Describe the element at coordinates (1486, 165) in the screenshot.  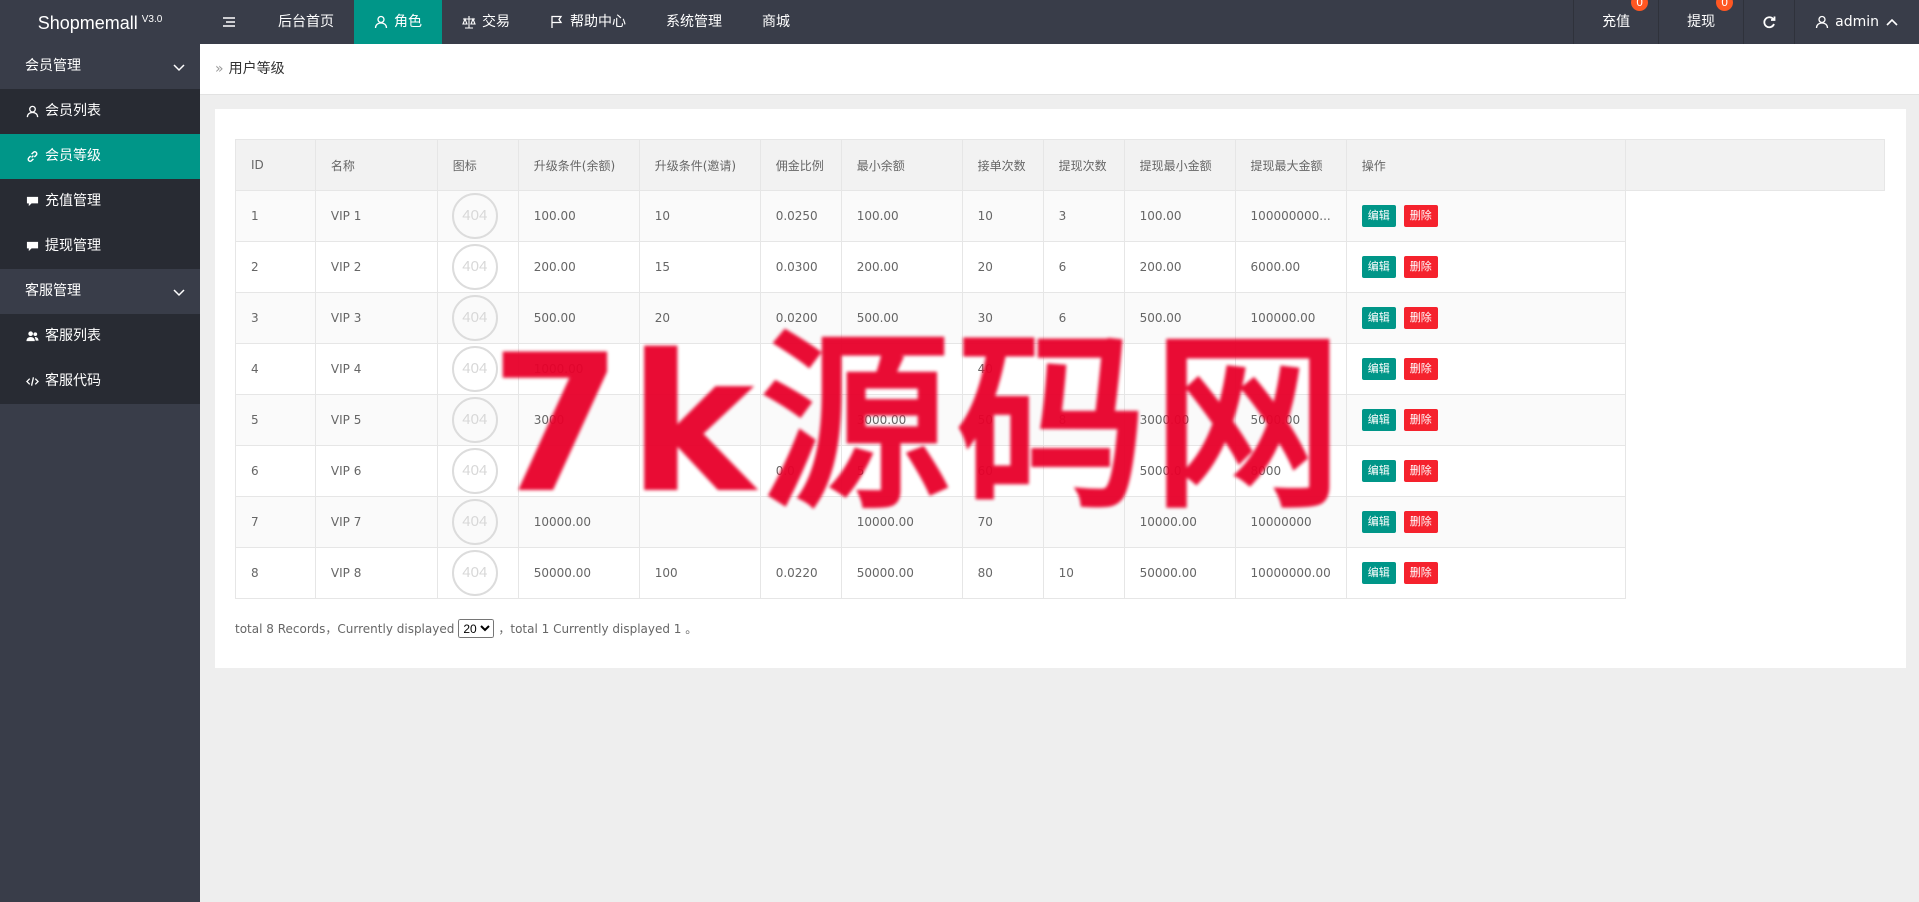
I see `column-header: 操作` at that location.